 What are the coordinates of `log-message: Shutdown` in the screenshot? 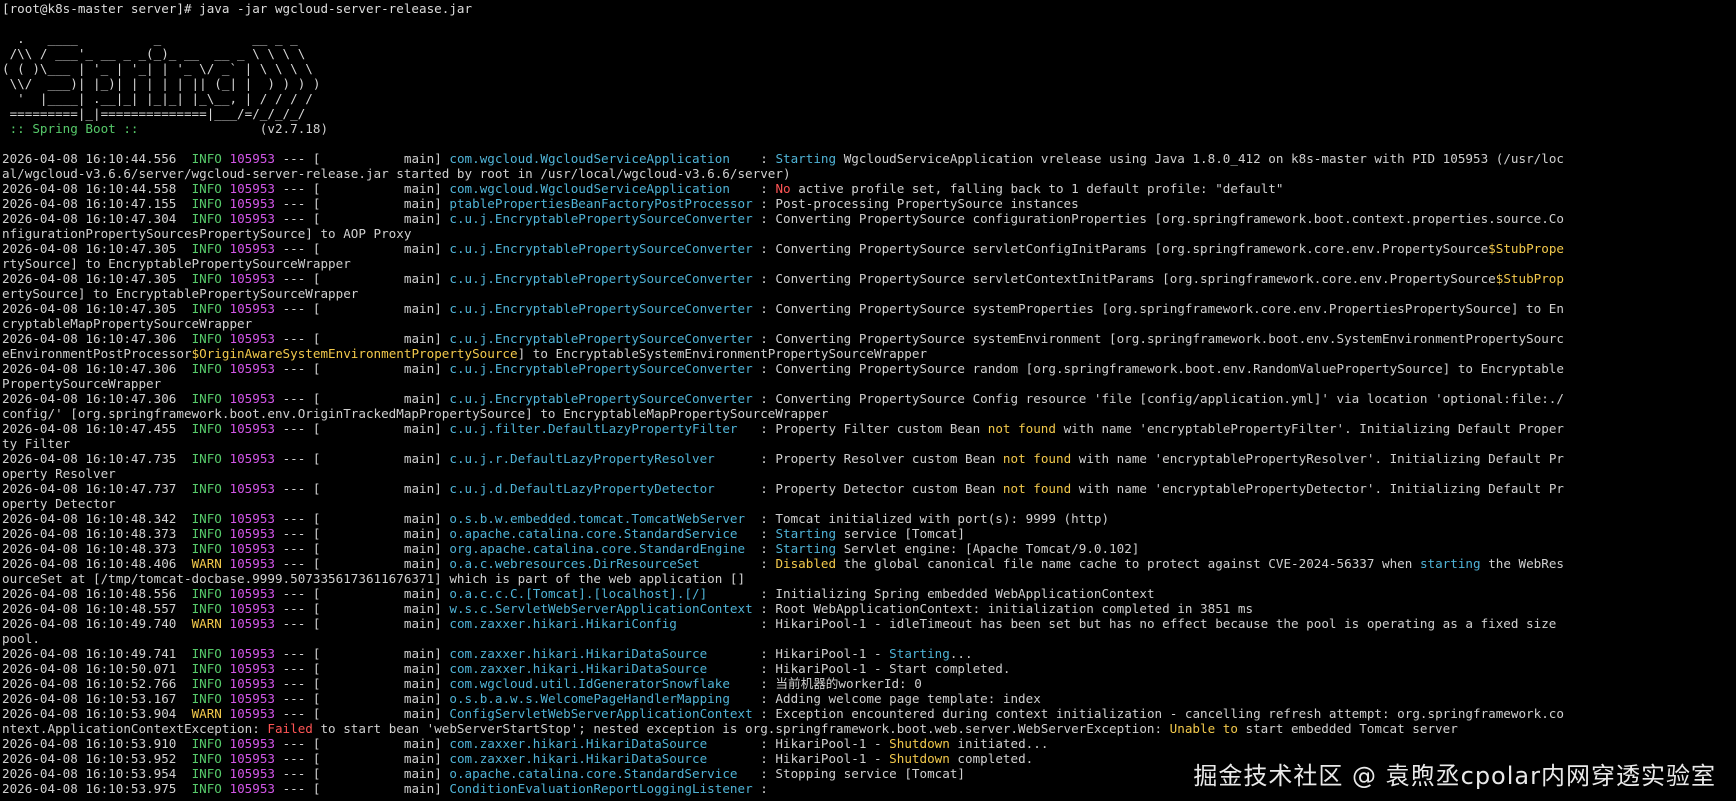 It's located at (919, 758).